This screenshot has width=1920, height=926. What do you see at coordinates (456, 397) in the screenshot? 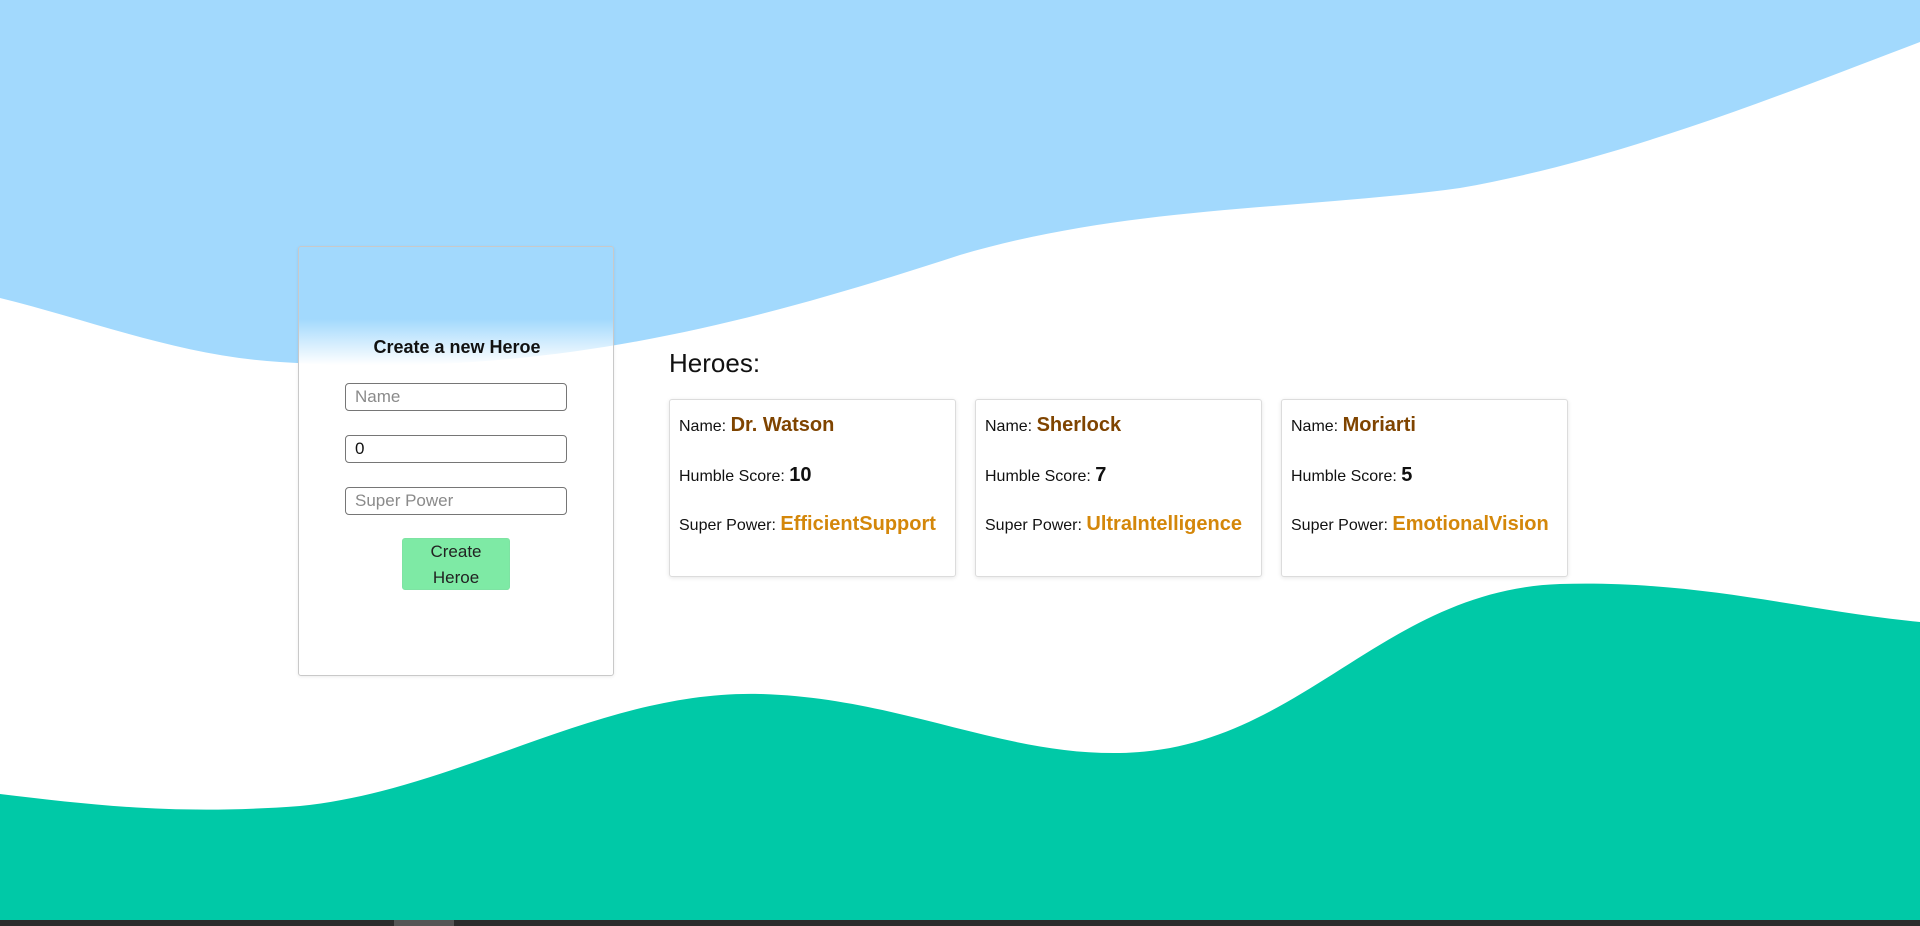
I see `name-input` at bounding box center [456, 397].